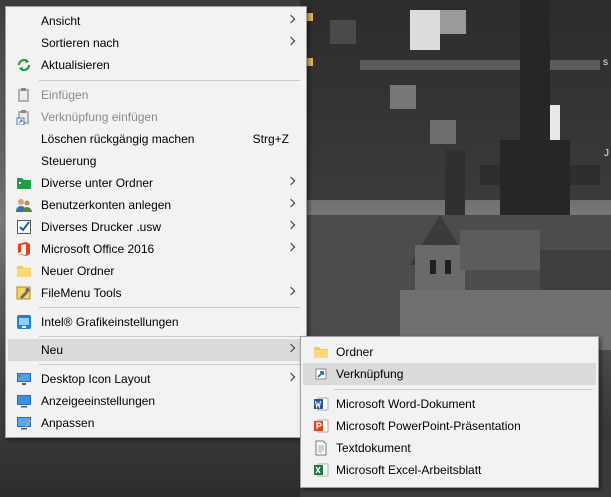 The image size is (611, 497). I want to click on submenu-item-label: Verknüpfung, so click(370, 374).